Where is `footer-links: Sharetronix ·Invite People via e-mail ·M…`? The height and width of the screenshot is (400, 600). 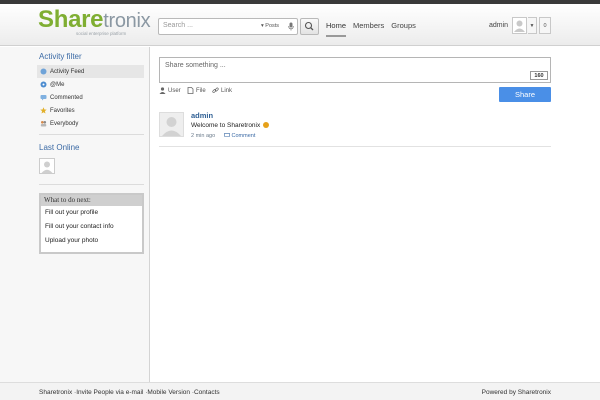 footer-links: Sharetronix ·Invite People via e-mail ·M… is located at coordinates (129, 392).